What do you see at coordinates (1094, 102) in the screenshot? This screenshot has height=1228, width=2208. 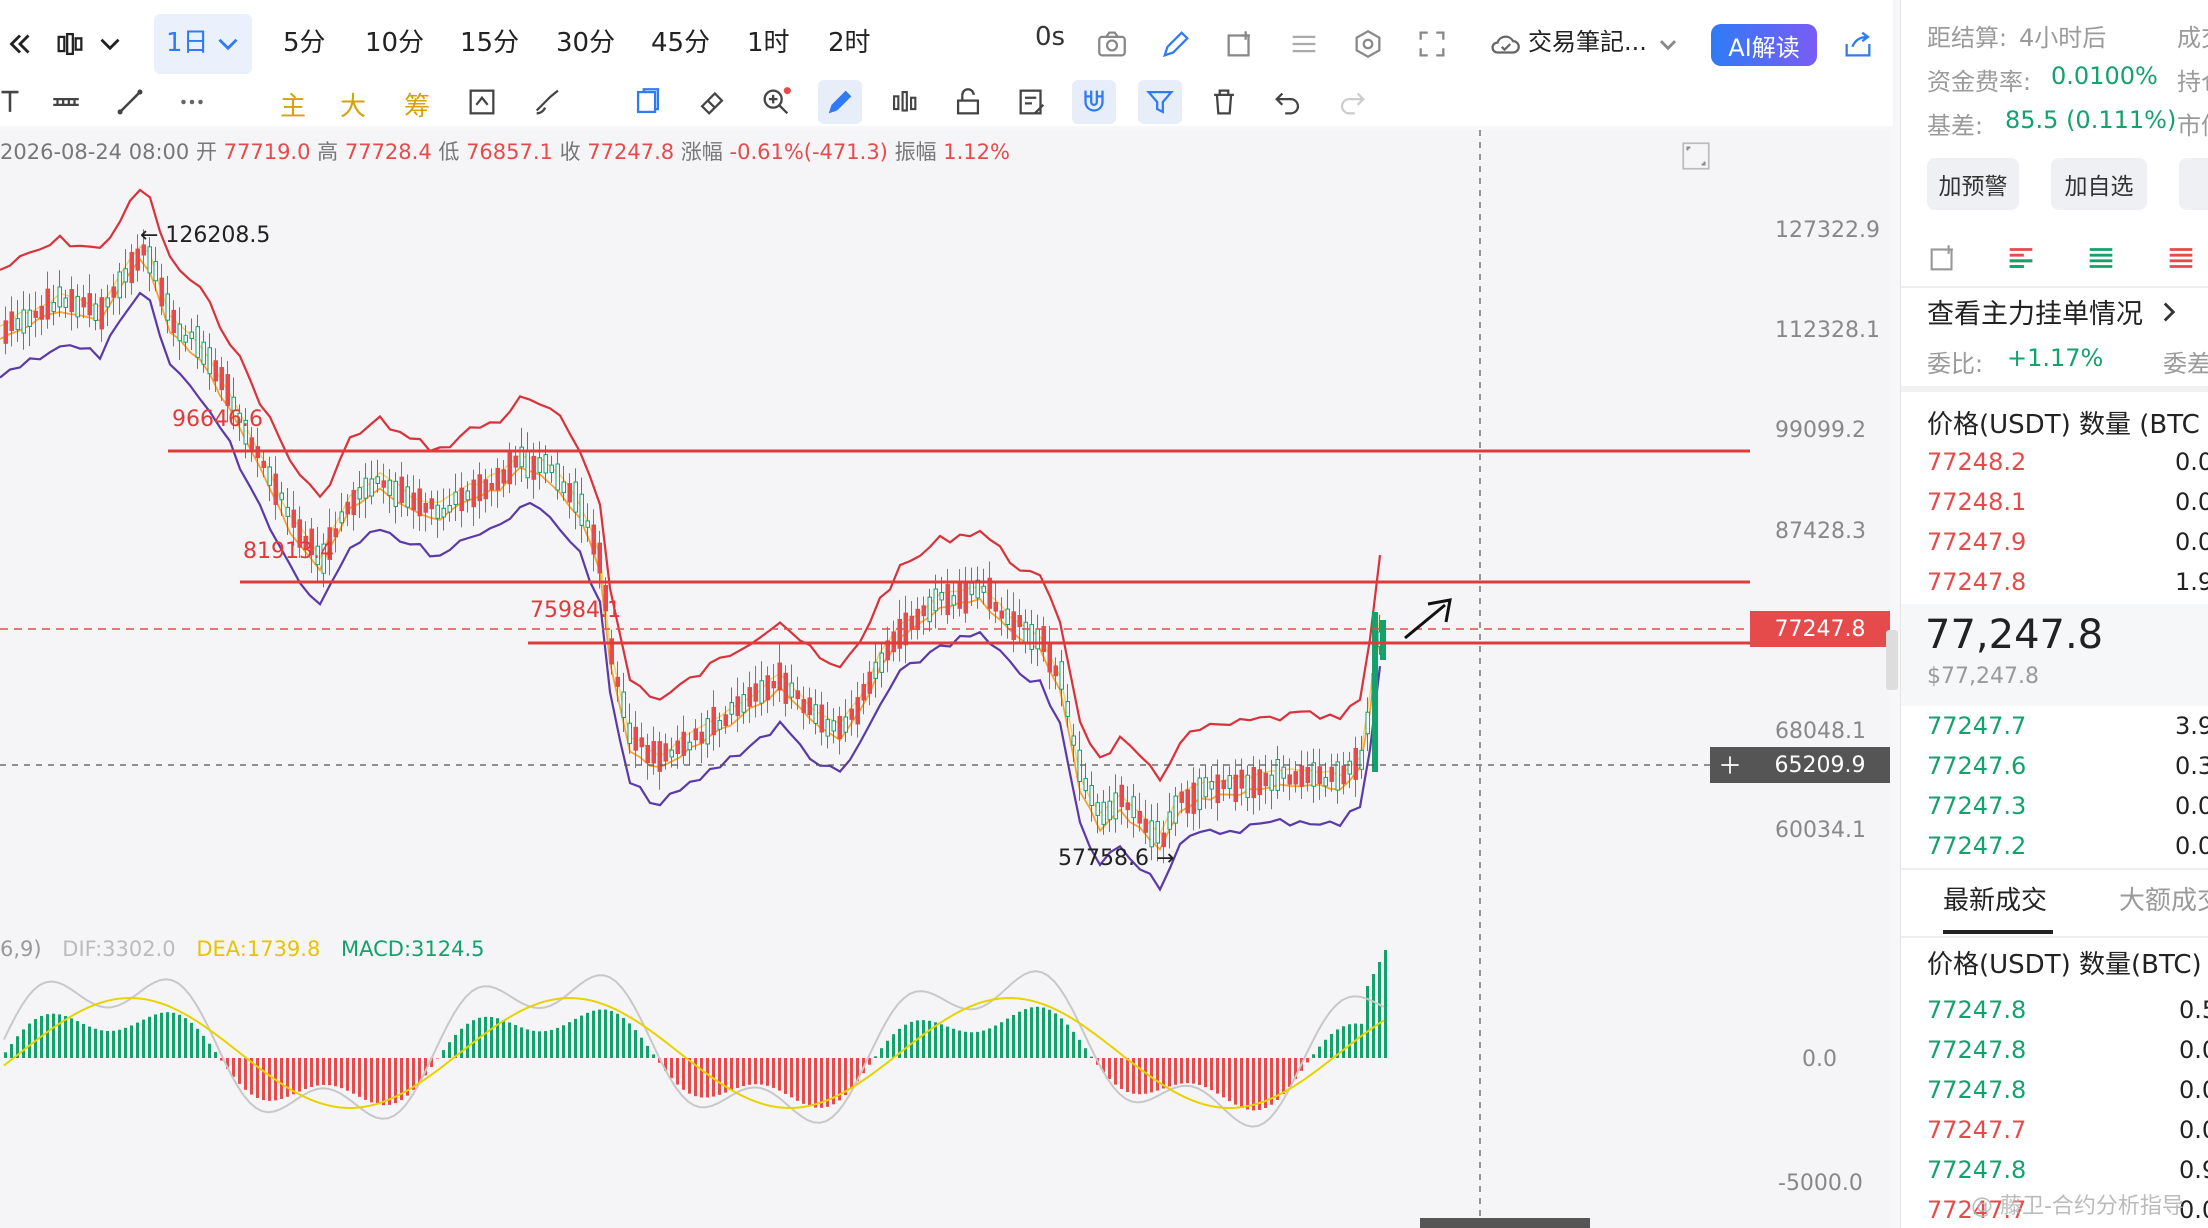 I see `magnet-icon` at bounding box center [1094, 102].